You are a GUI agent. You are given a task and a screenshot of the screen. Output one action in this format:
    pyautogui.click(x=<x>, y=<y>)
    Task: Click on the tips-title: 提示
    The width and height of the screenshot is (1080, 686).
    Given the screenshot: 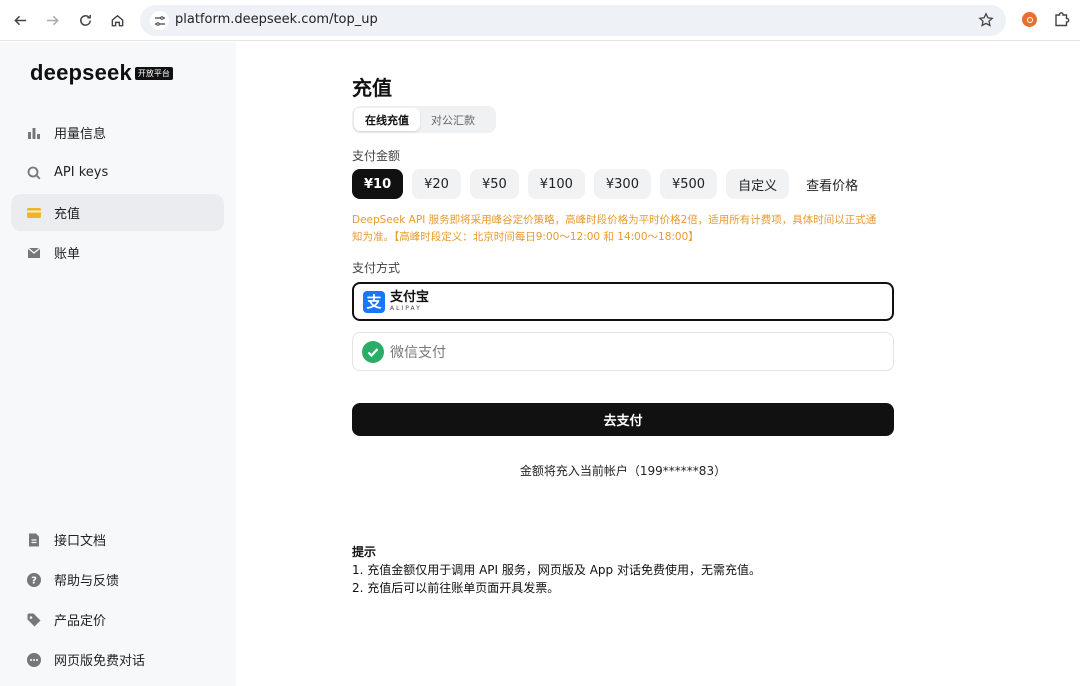 What is the action you would take?
    pyautogui.click(x=364, y=552)
    